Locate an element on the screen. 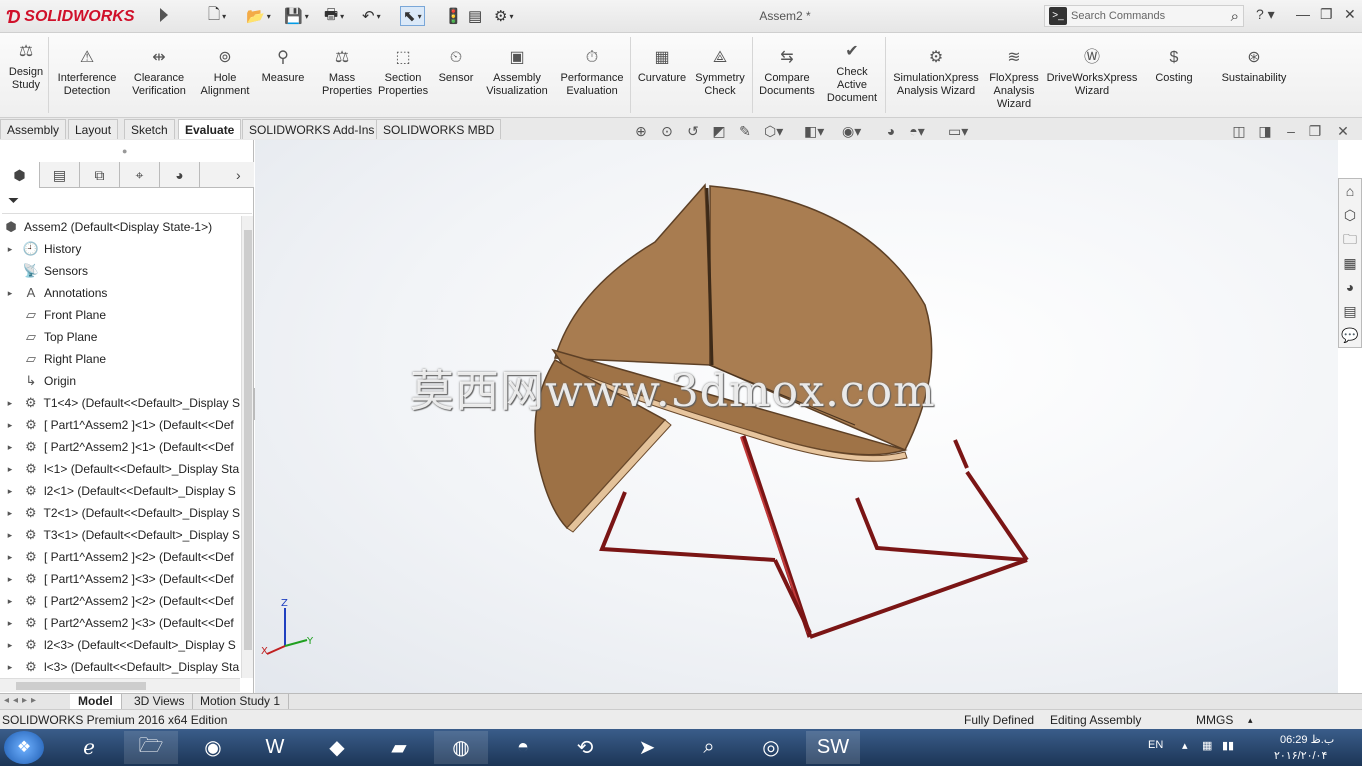  units-dropdown-icon: ▴ is located at coordinates (1250, 720).